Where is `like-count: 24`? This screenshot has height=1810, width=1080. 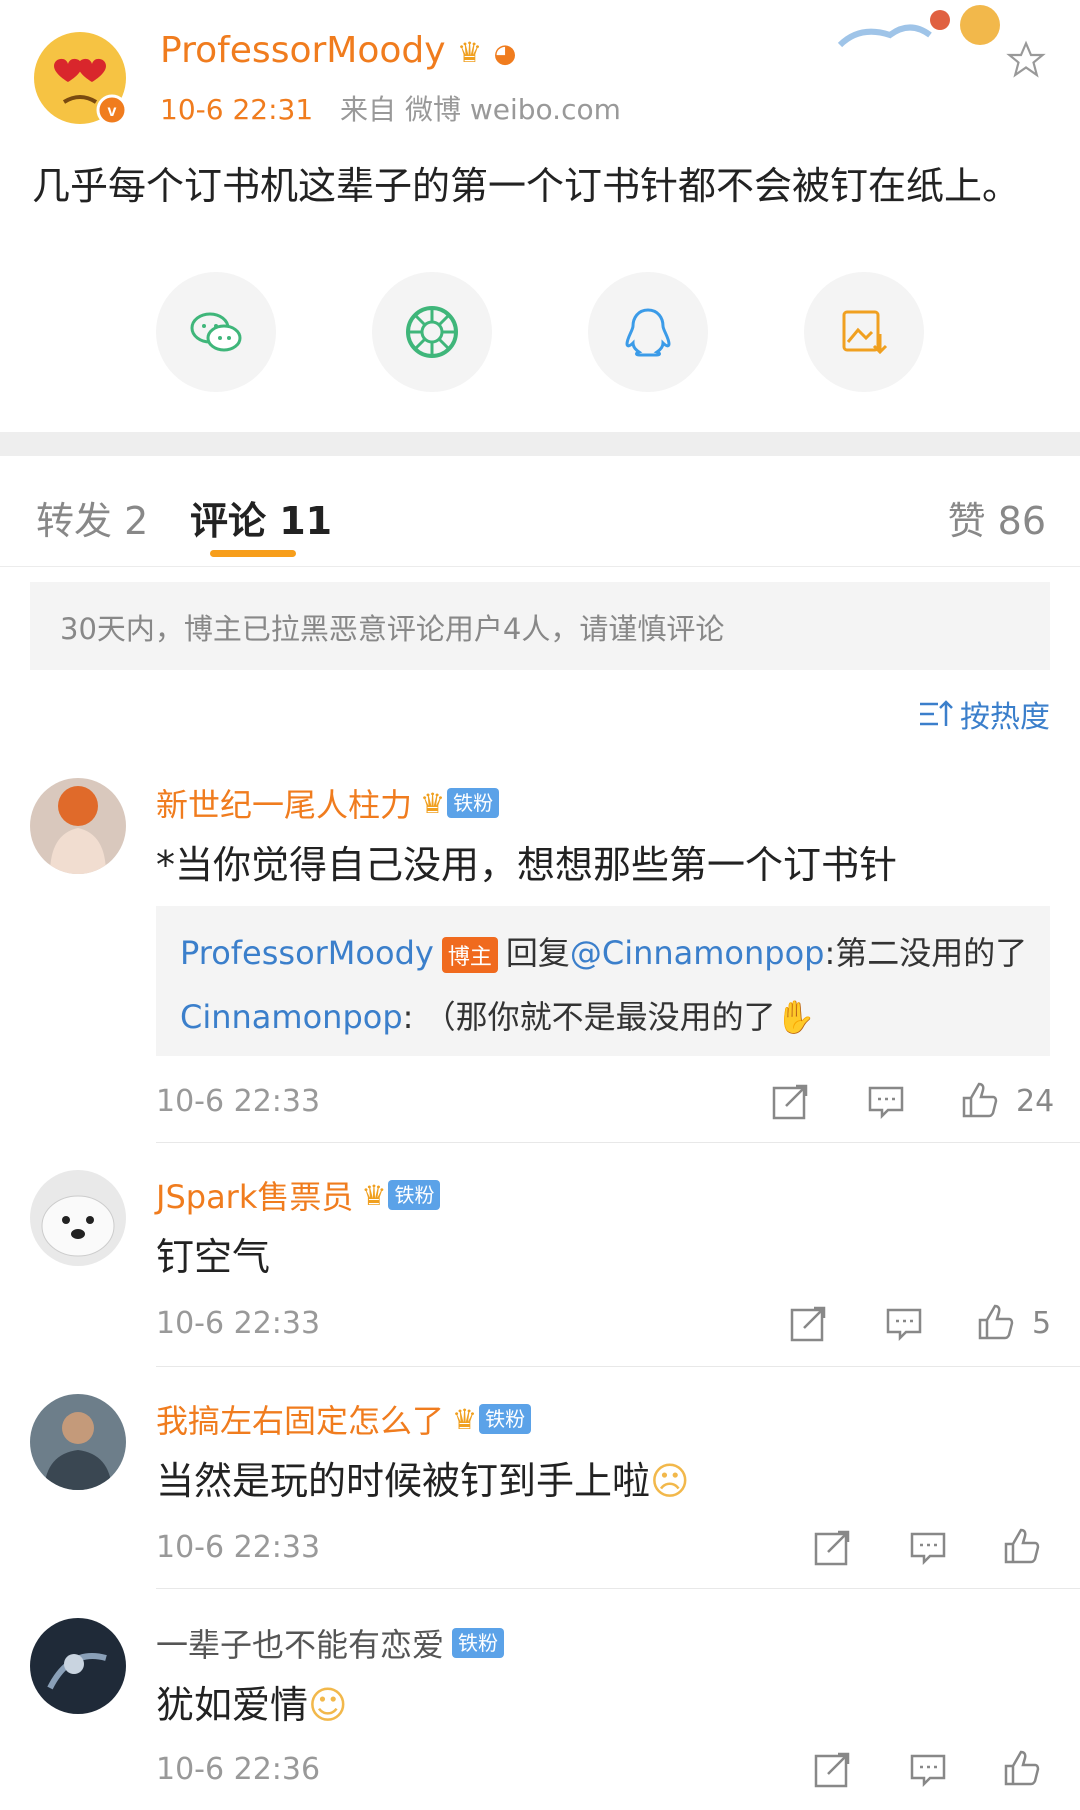 like-count: 24 is located at coordinates (1035, 1101).